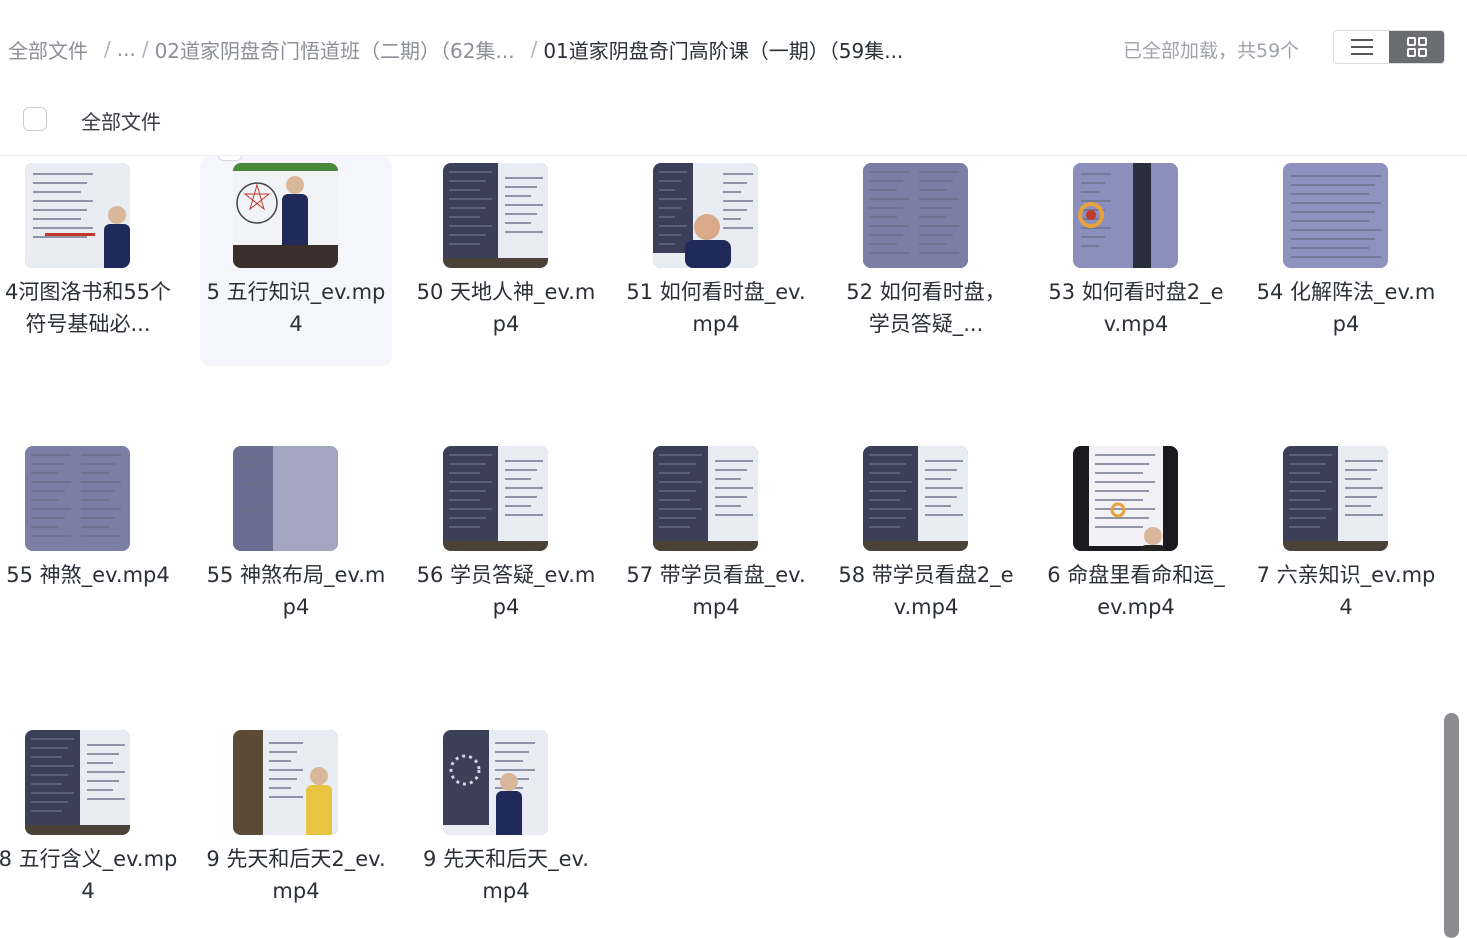 The image size is (1467, 938). What do you see at coordinates (506, 591) in the screenshot?
I see `file-name: 56 学员答疑_ev.mp4` at bounding box center [506, 591].